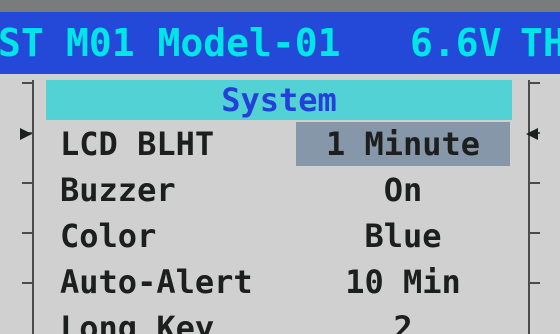  Describe the element at coordinates (203, 43) in the screenshot. I see `model-name: M01 Model-01` at that location.